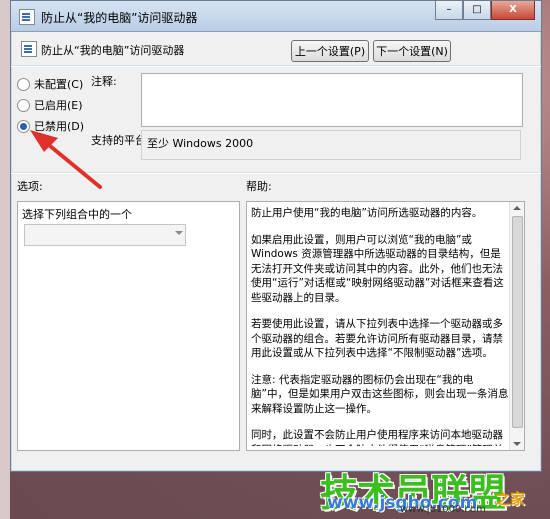 The height and width of the screenshot is (519, 550). Describe the element at coordinates (66, 159) in the screenshot. I see `annotation-arrow-icon` at that location.